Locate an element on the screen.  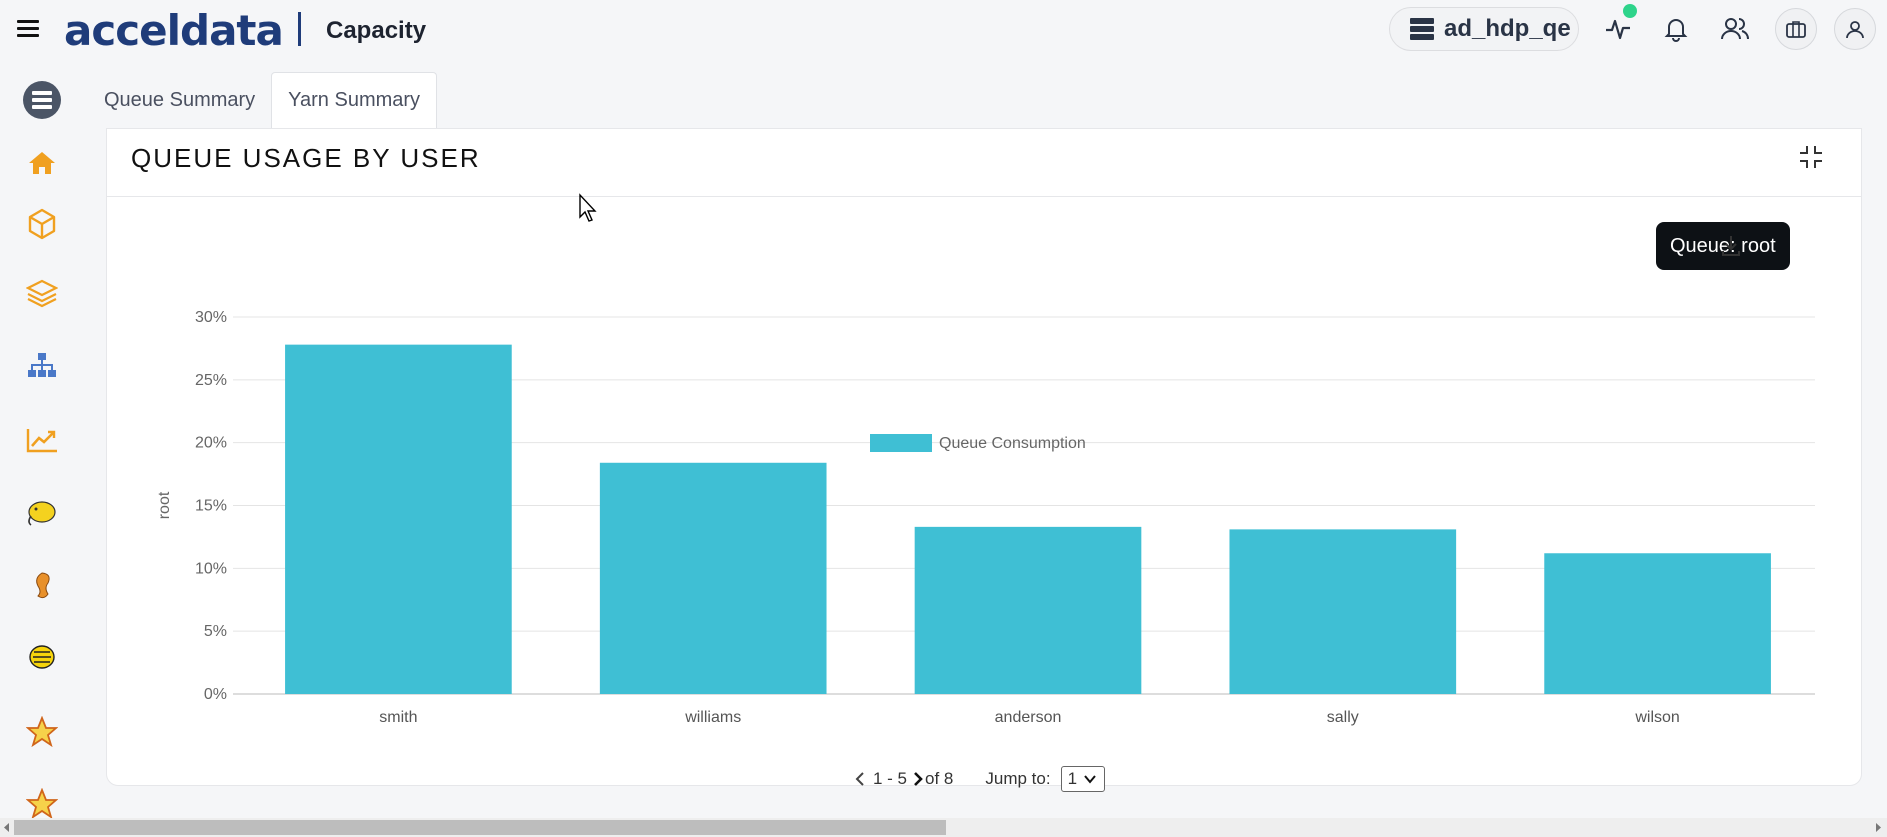
horizontal-scrollbar is located at coordinates (943, 827).